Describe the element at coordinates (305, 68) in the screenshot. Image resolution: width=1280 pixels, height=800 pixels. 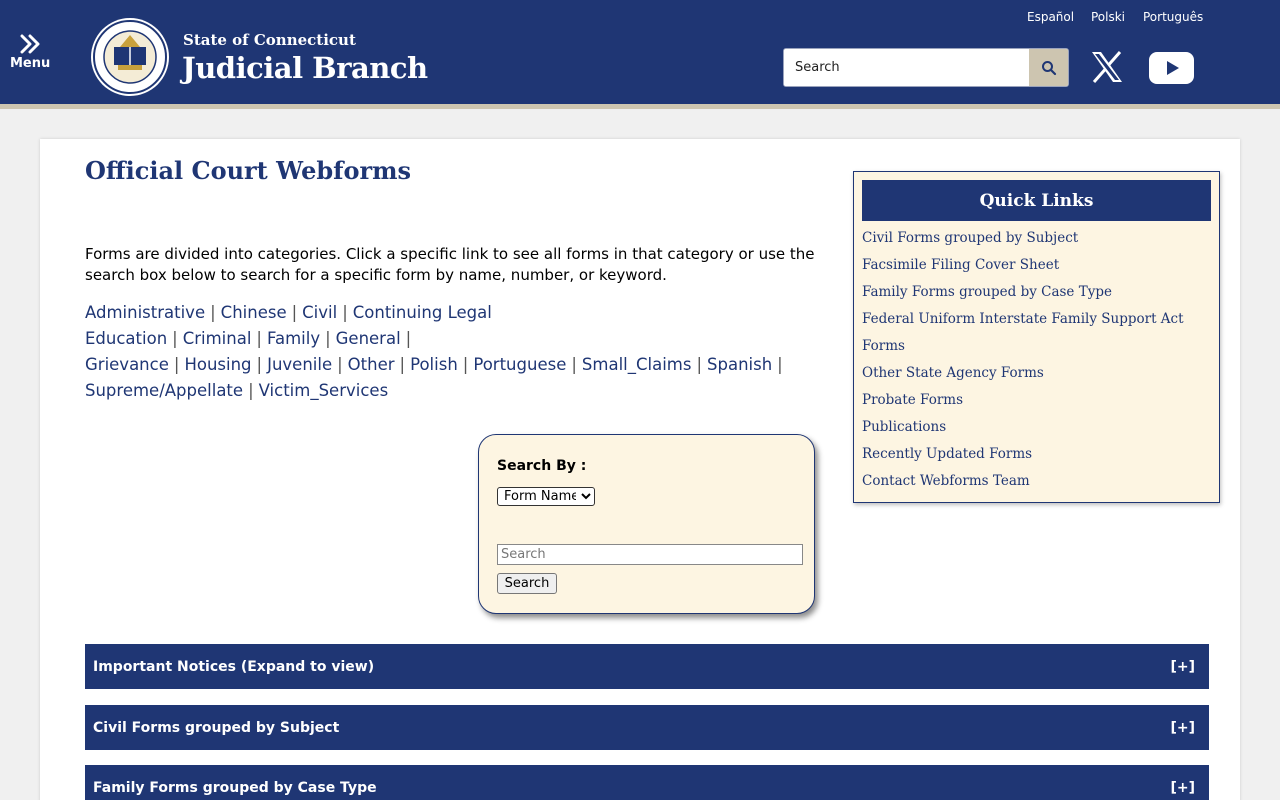
I see `brand-title: Judicial Branch` at that location.